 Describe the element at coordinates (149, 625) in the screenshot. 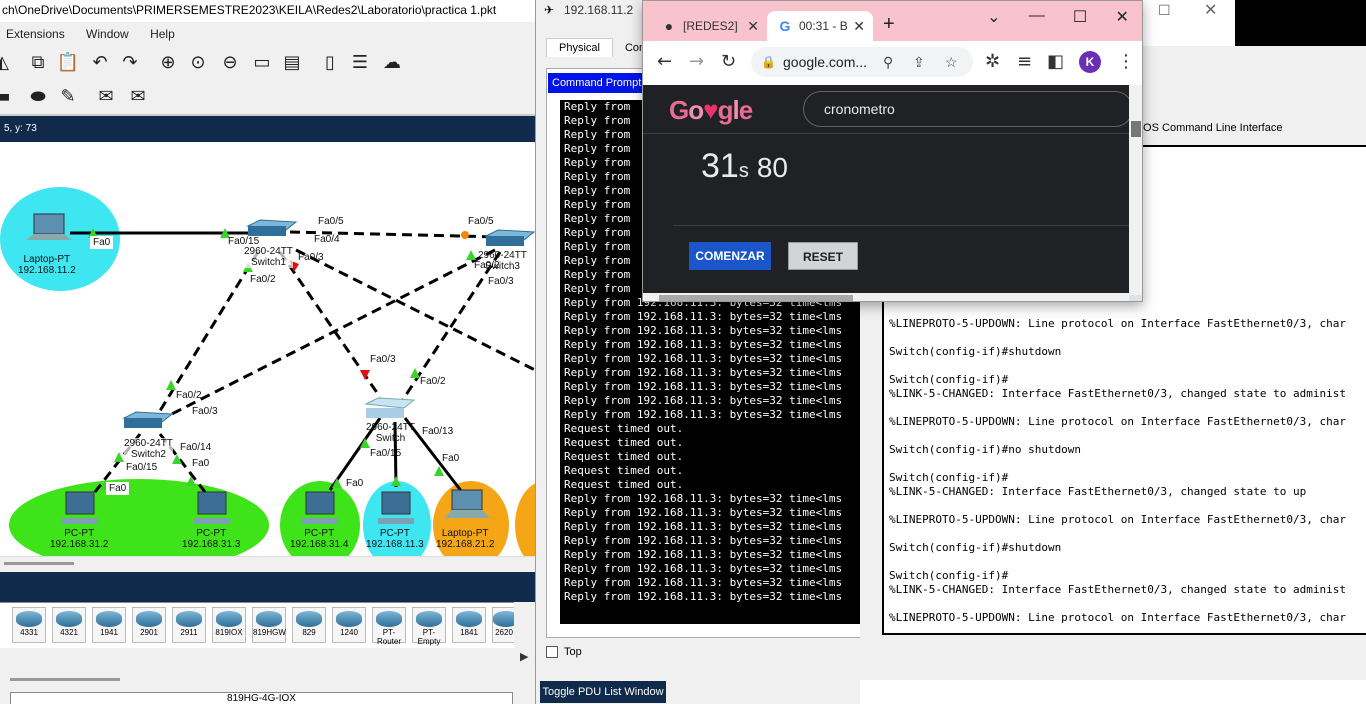

I see `device-2901: 2901` at that location.